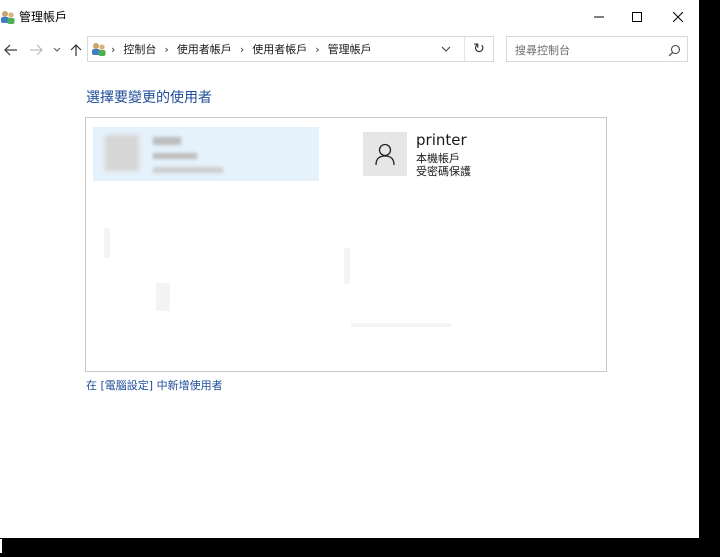  What do you see at coordinates (443, 171) in the screenshot?
I see `account-status: 受密碼保護` at bounding box center [443, 171].